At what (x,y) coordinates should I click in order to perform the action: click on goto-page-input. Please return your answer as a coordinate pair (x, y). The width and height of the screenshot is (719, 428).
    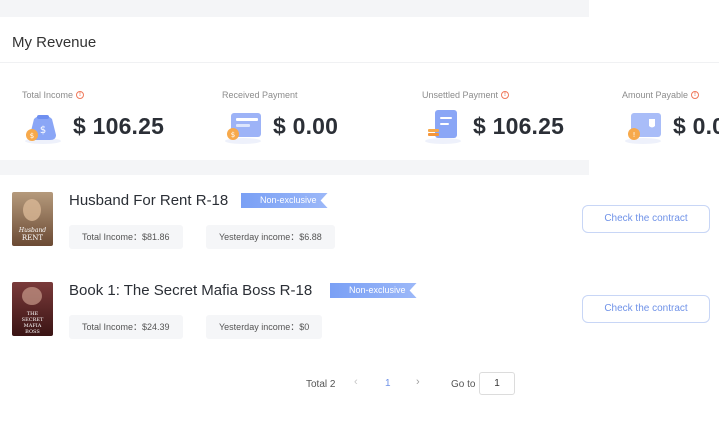
    Looking at the image, I should click on (497, 383).